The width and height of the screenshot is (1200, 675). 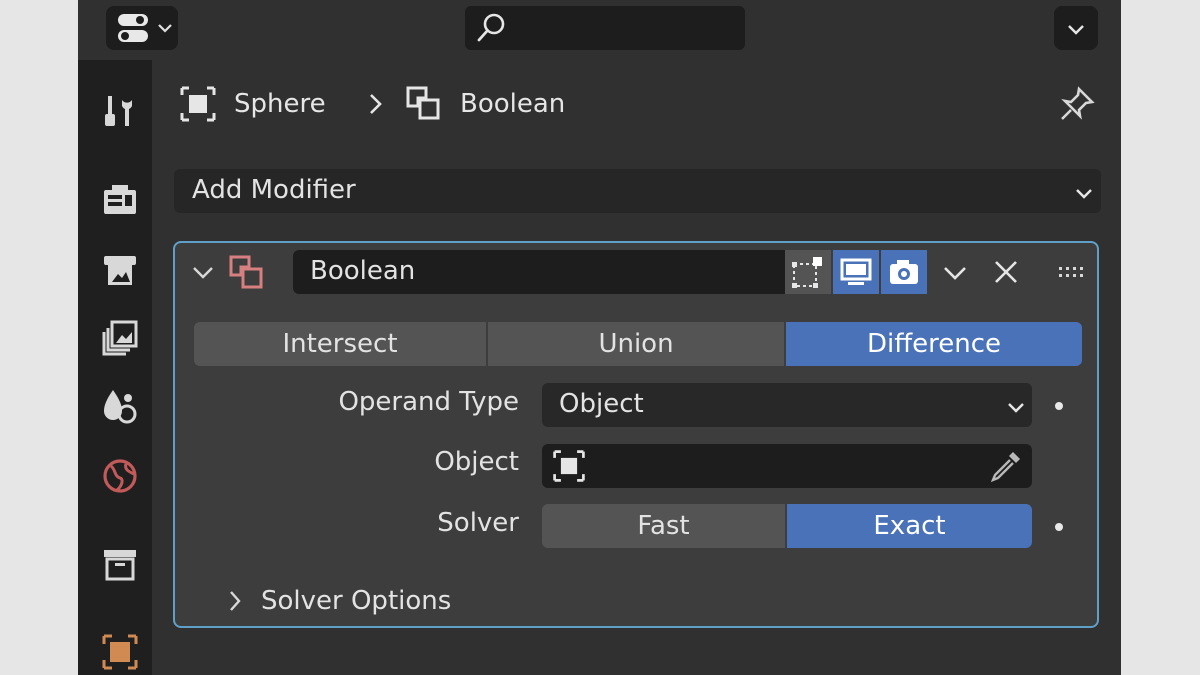 I want to click on tool-tab, so click(x=120, y=112).